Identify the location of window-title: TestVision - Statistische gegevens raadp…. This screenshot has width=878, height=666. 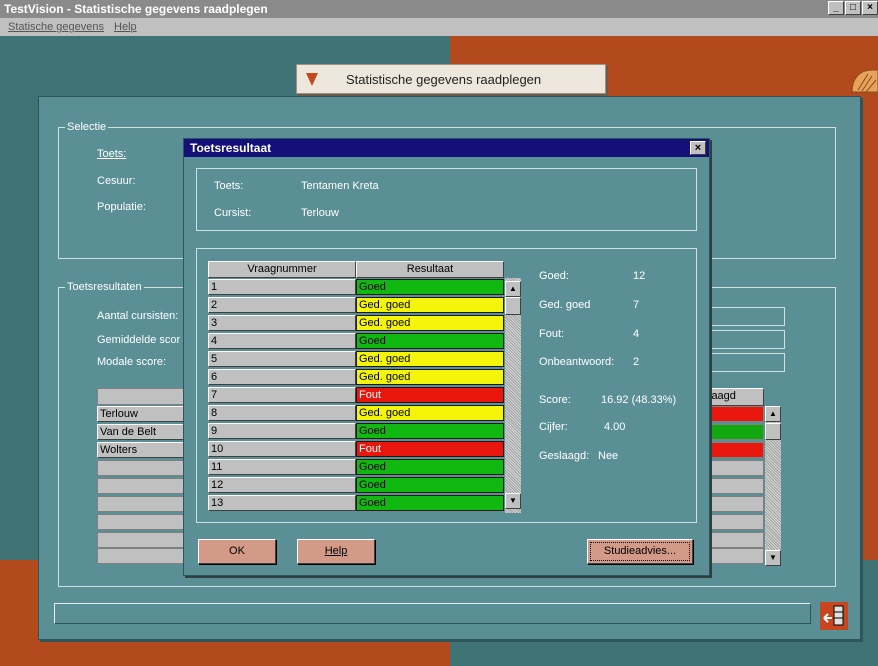
(136, 9).